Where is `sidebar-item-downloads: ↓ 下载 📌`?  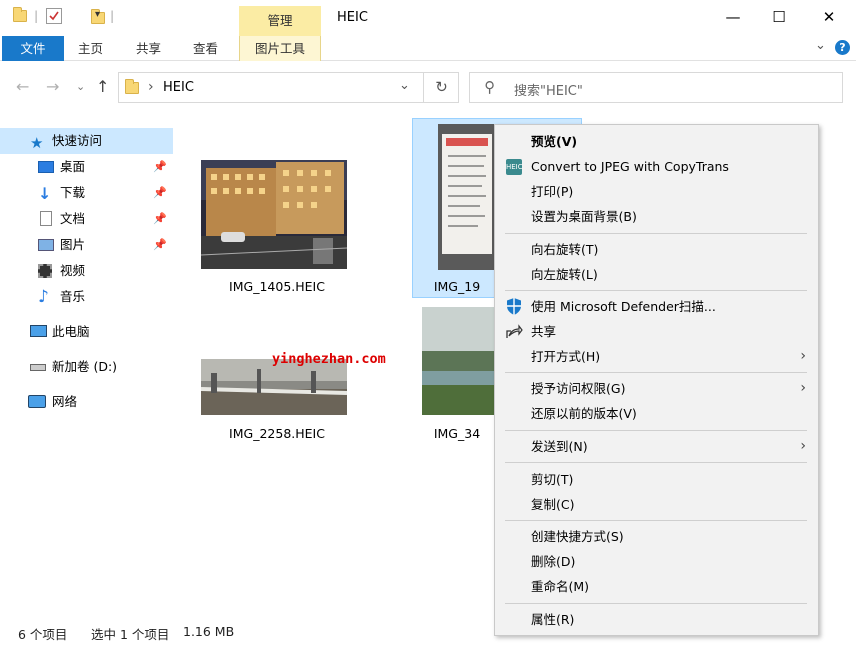 sidebar-item-downloads: ↓ 下载 📌 is located at coordinates (86, 193).